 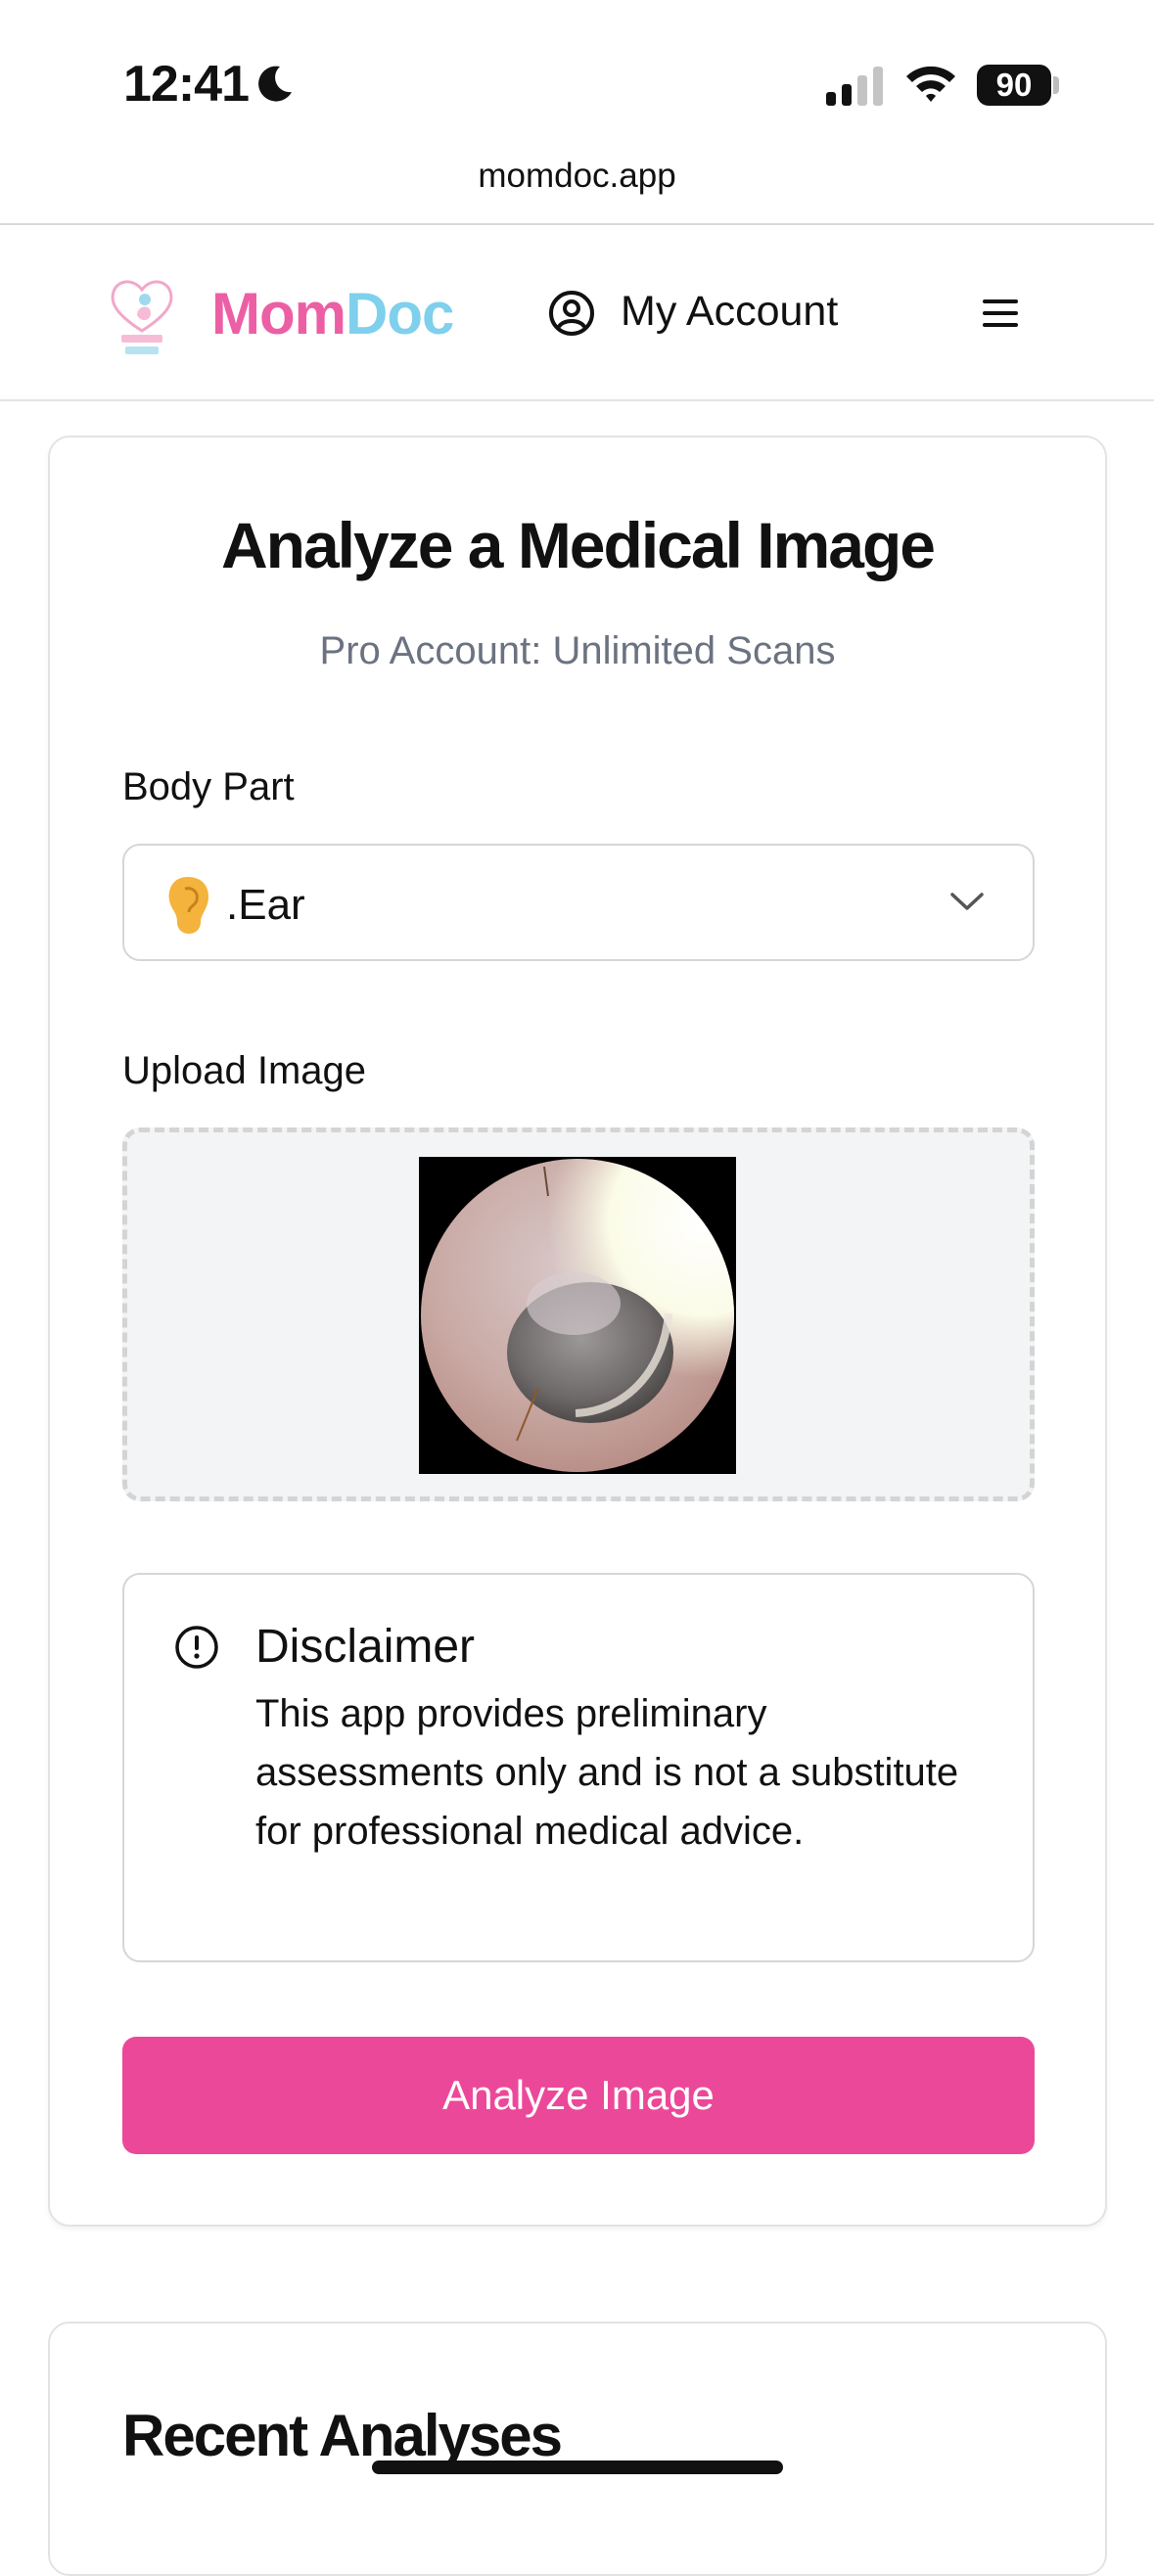 What do you see at coordinates (278, 313) in the screenshot?
I see `brand-mom: Mom` at bounding box center [278, 313].